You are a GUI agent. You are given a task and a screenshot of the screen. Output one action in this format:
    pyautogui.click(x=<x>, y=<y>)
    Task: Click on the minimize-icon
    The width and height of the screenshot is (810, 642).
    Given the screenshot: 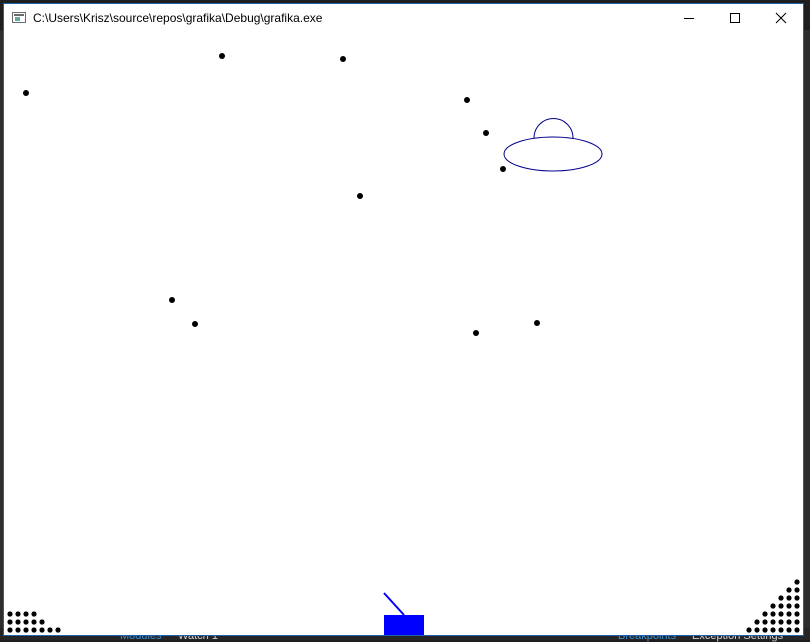 What is the action you would take?
    pyautogui.click(x=689, y=18)
    